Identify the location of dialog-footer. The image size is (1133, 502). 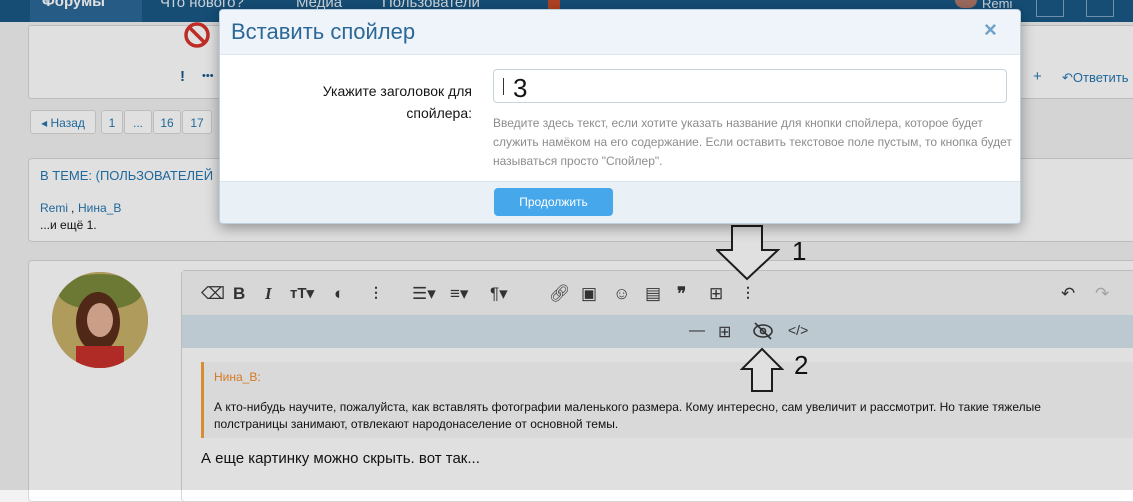
(620, 202).